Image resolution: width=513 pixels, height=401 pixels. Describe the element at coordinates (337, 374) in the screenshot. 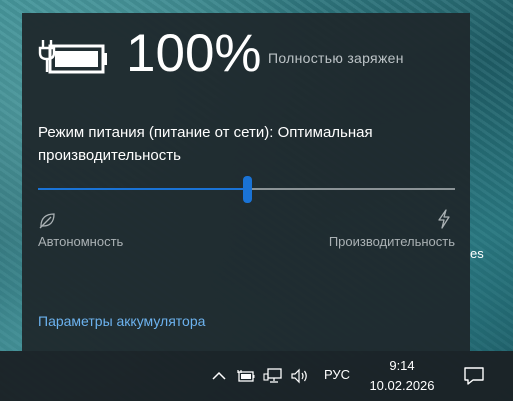

I see `input-language-indicator: РУС` at that location.